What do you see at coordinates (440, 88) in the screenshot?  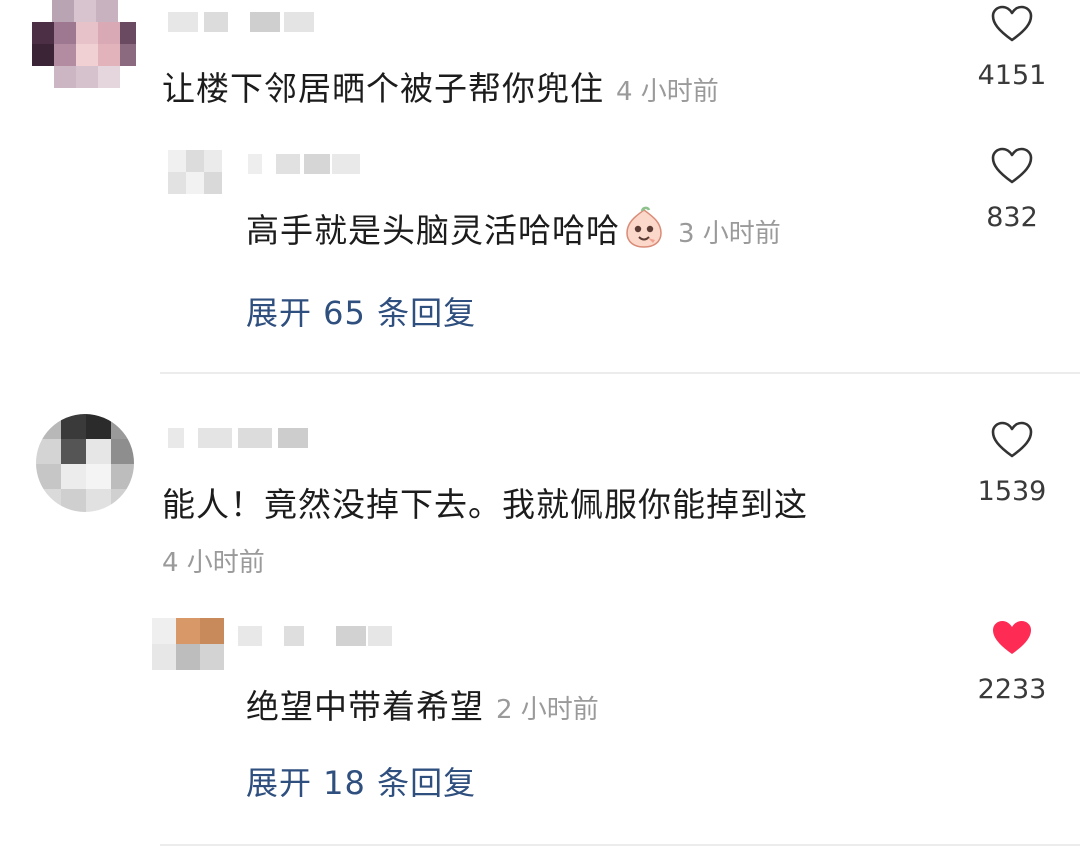 I see `comment-text: 让楼下邻居晒个被子帮你兜住 4 小时前` at bounding box center [440, 88].